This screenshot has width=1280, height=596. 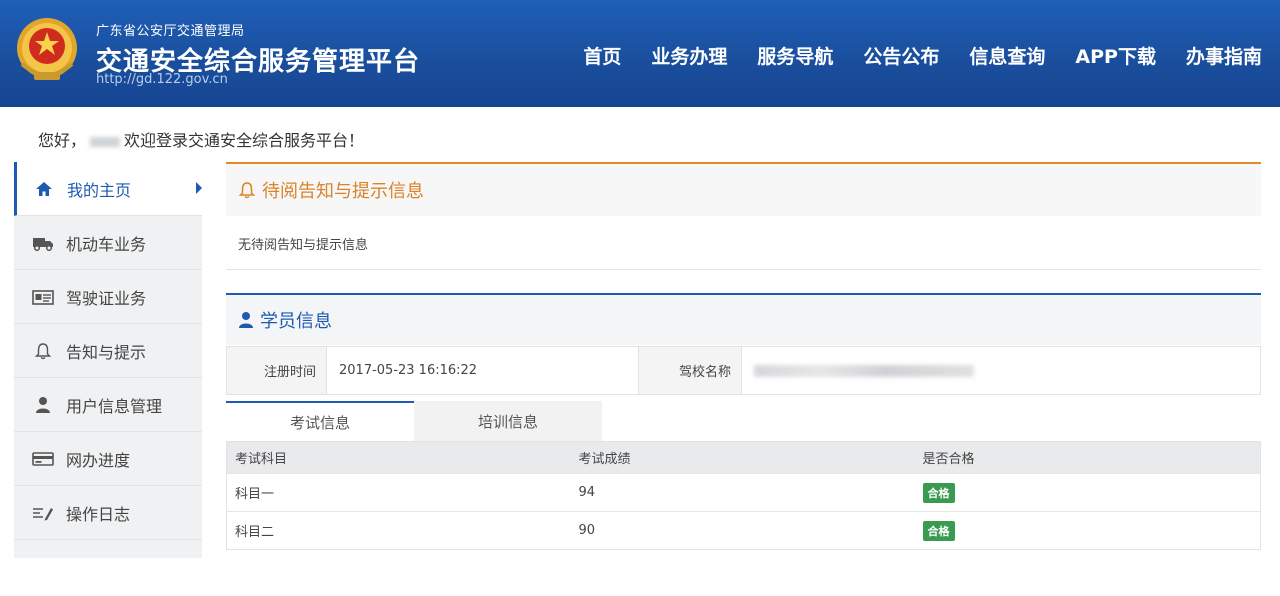 I want to click on sidebar-item-progress: 网办进度, so click(x=108, y=459).